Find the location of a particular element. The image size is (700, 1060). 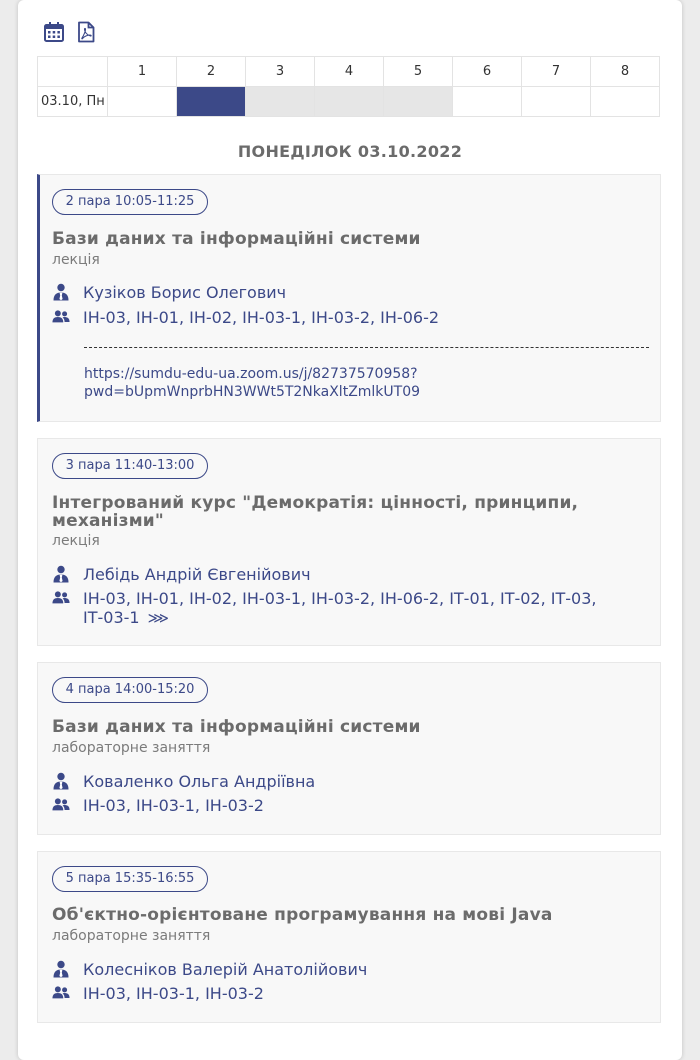

groups-line: ІТ-03-1 is located at coordinates (111, 617).